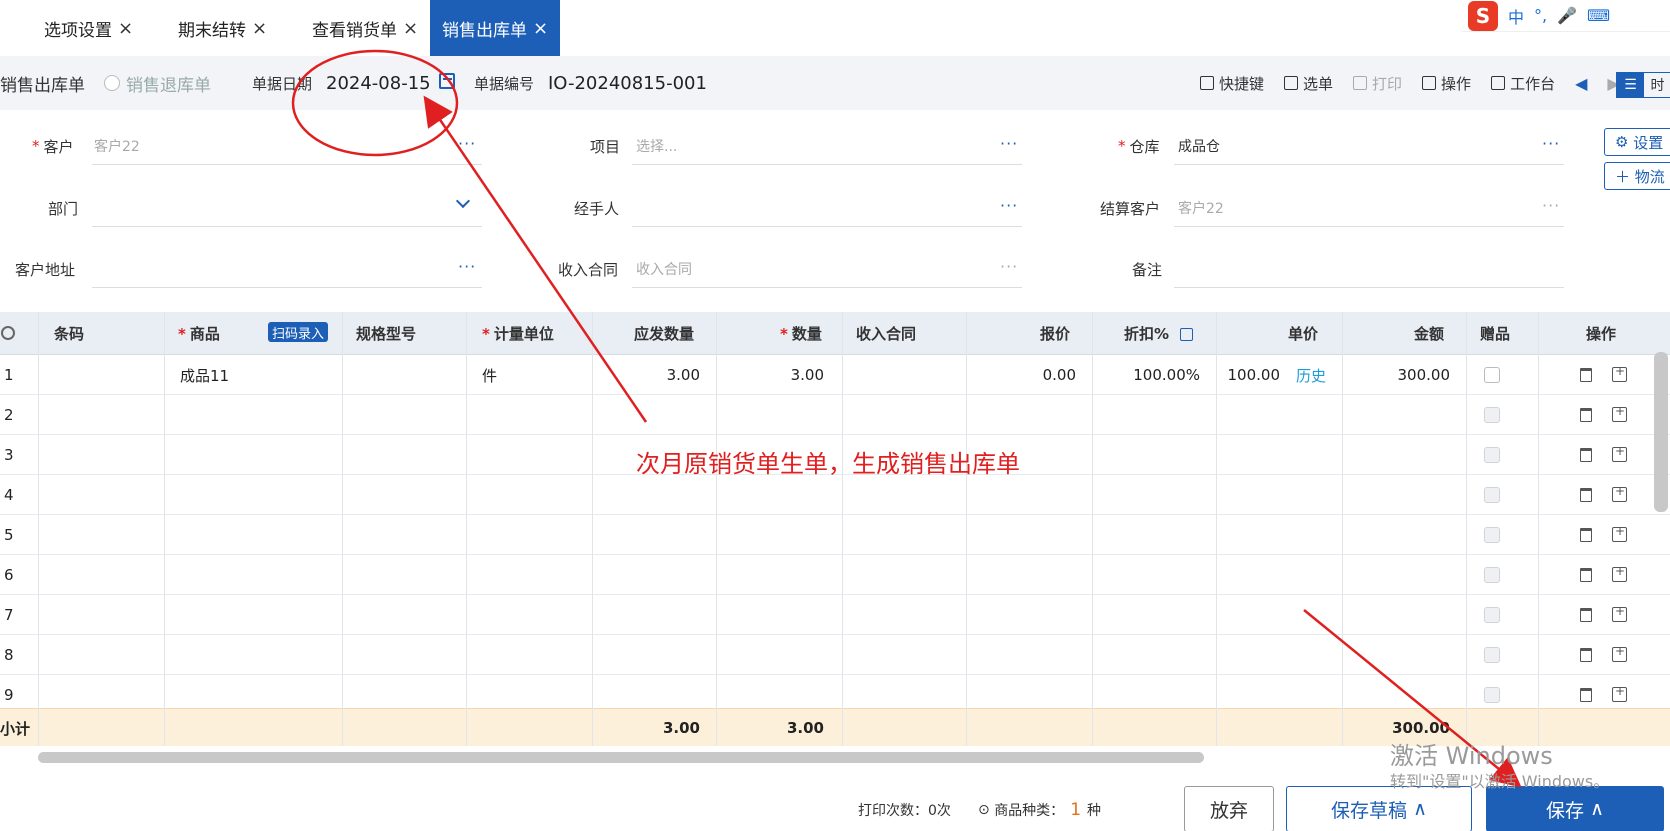 The image size is (1670, 831). What do you see at coordinates (117, 146) in the screenshot?
I see `customer-input: 客户22` at bounding box center [117, 146].